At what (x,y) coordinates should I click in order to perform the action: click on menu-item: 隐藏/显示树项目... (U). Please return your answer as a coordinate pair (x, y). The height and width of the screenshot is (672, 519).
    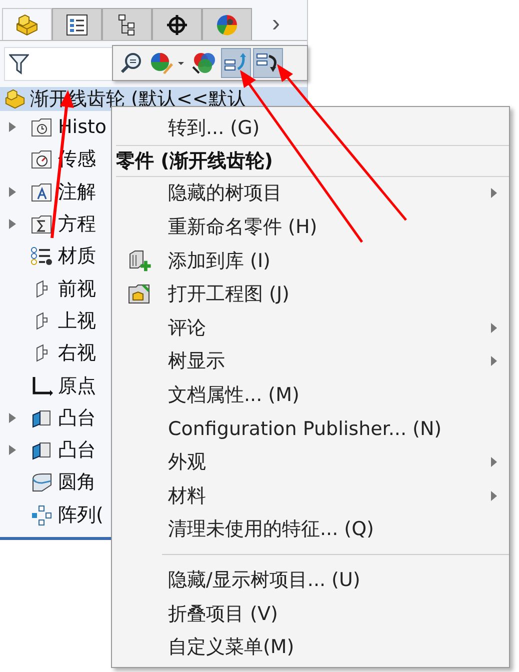
    Looking at the image, I should click on (310, 580).